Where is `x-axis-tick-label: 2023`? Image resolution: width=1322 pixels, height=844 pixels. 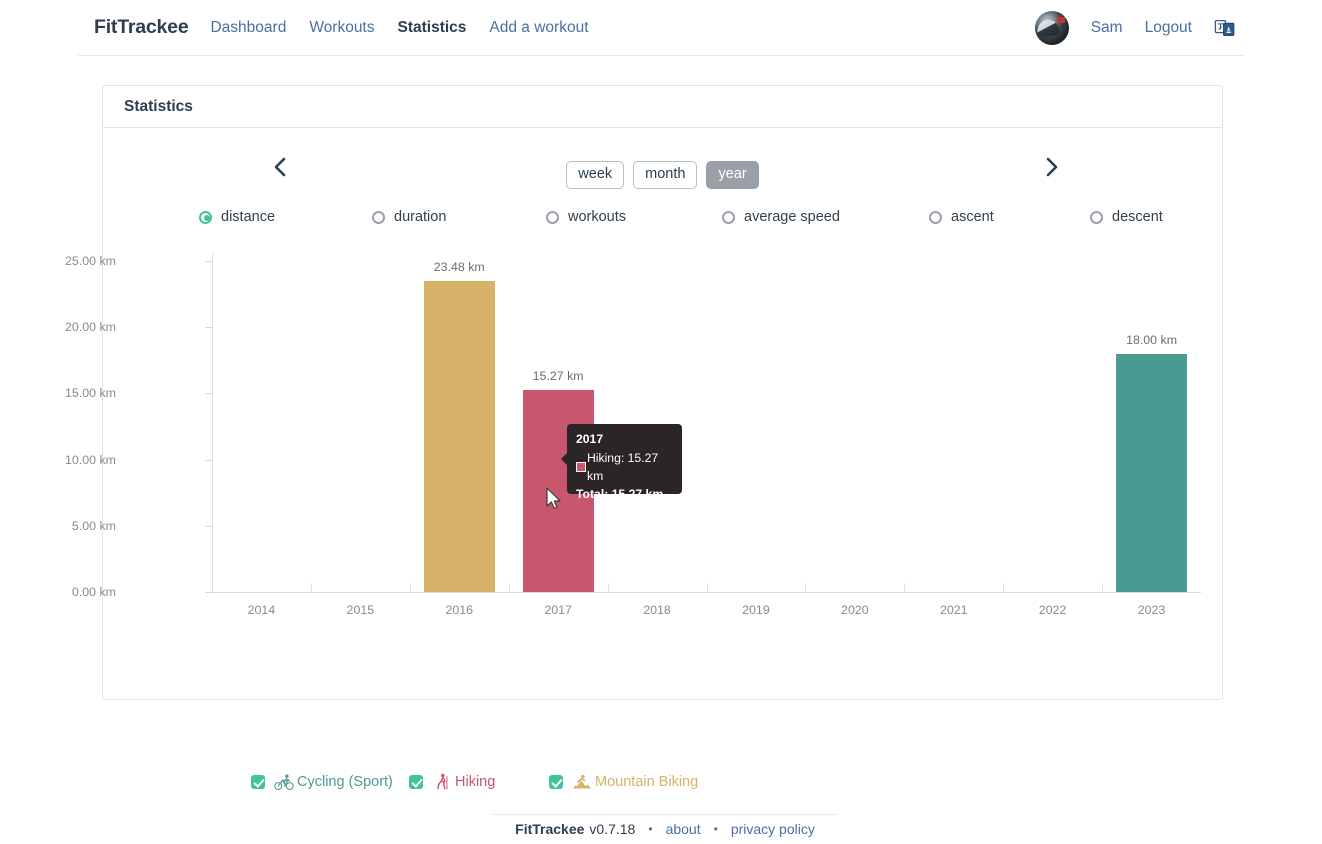 x-axis-tick-label: 2023 is located at coordinates (1151, 610).